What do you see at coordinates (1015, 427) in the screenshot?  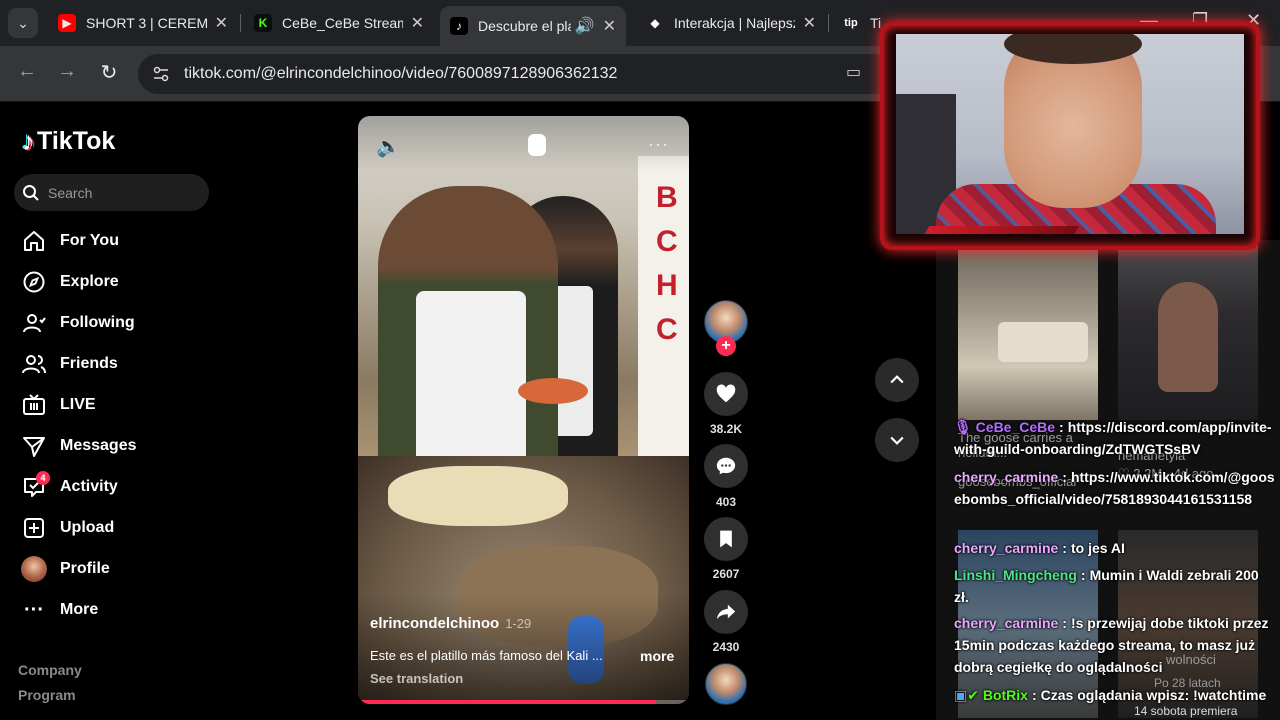 I see `chat-username: CeBe_CeBe` at bounding box center [1015, 427].